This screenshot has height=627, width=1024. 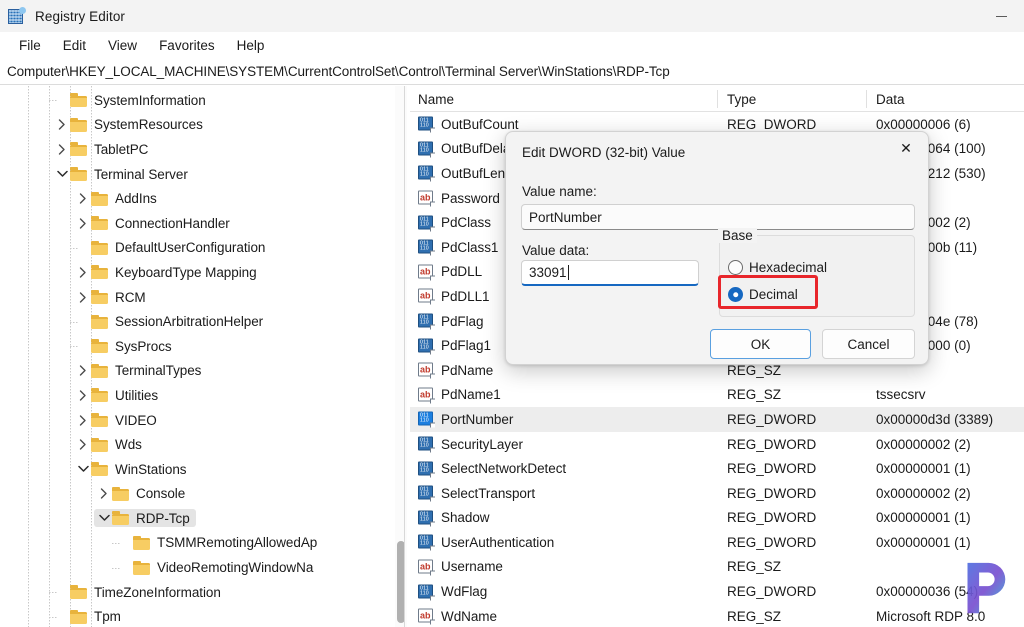 I want to click on minimize-button, so click(x=1001, y=16).